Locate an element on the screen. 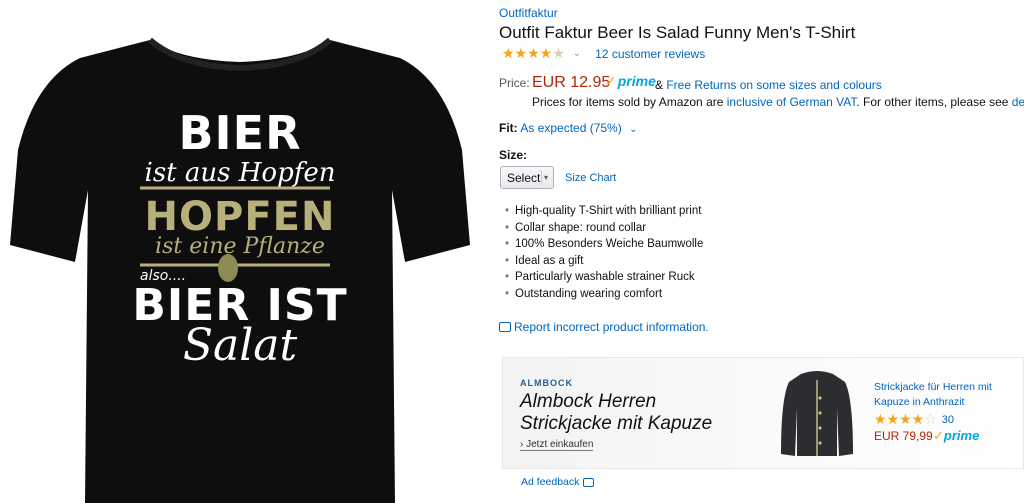 This screenshot has width=1024, height=503. shop-now-link: › Jetzt einkaufen is located at coordinates (557, 445).